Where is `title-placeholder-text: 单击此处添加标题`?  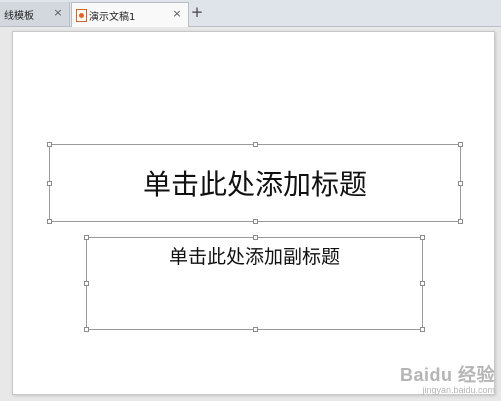 title-placeholder-text: 单击此处添加标题 is located at coordinates (254, 184).